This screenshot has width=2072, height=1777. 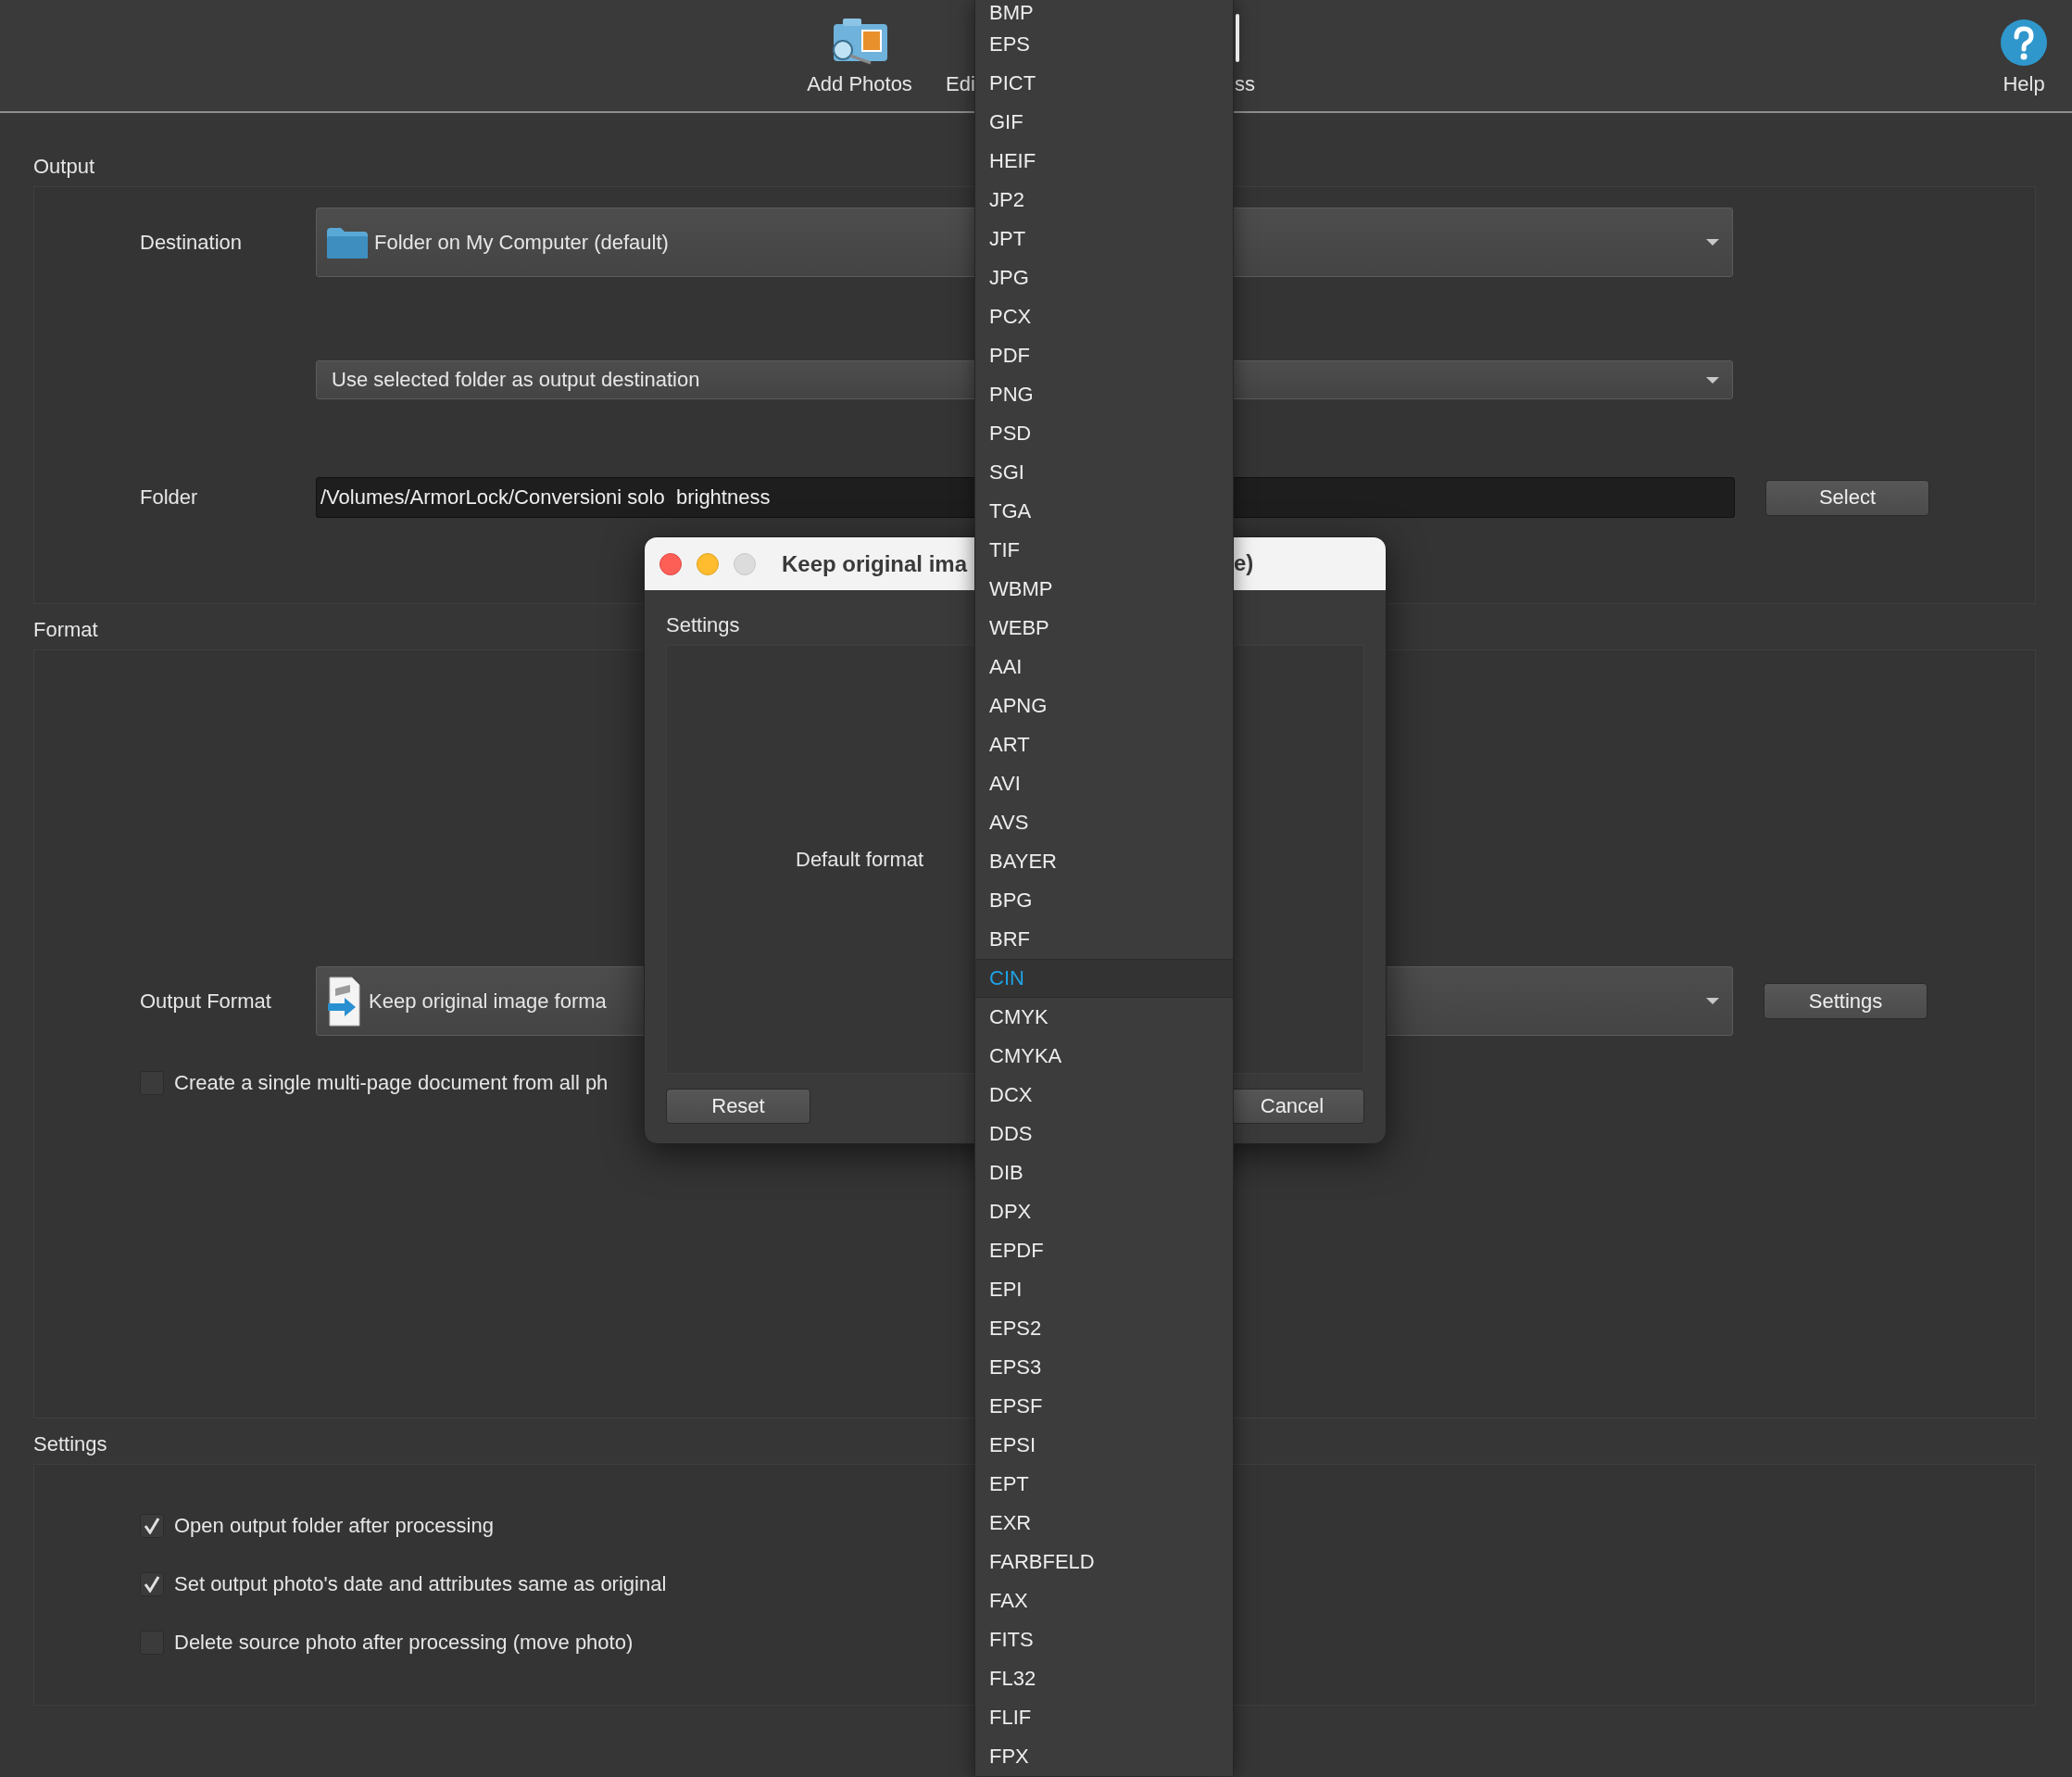 What do you see at coordinates (1244, 563) in the screenshot?
I see `window-title: e)` at bounding box center [1244, 563].